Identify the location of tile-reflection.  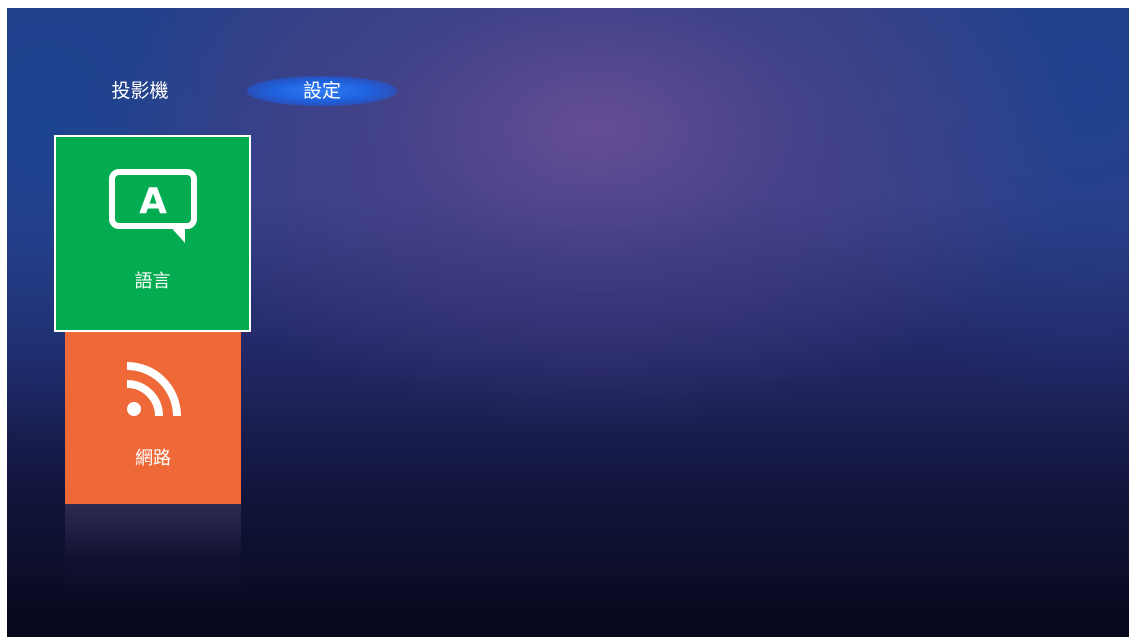
(153, 549).